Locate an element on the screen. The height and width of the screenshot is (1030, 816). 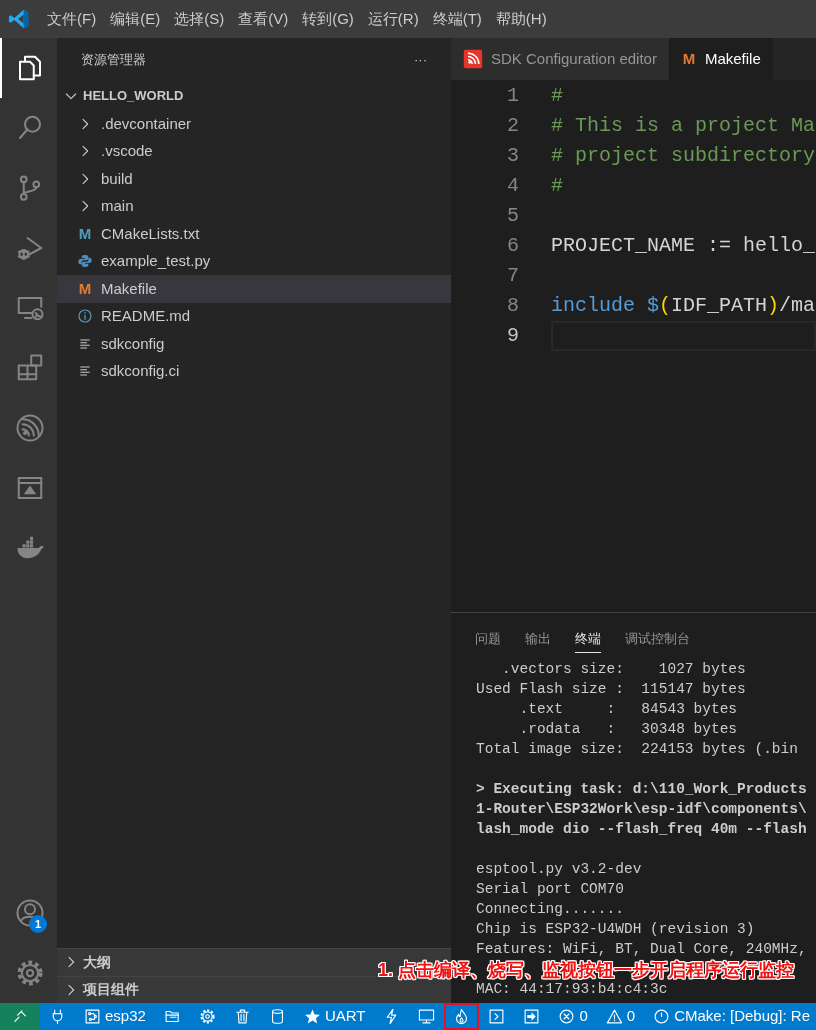
terminal-line: 1-Router\ESP32Work\esp-idf\components\ is located at coordinates (642, 809).